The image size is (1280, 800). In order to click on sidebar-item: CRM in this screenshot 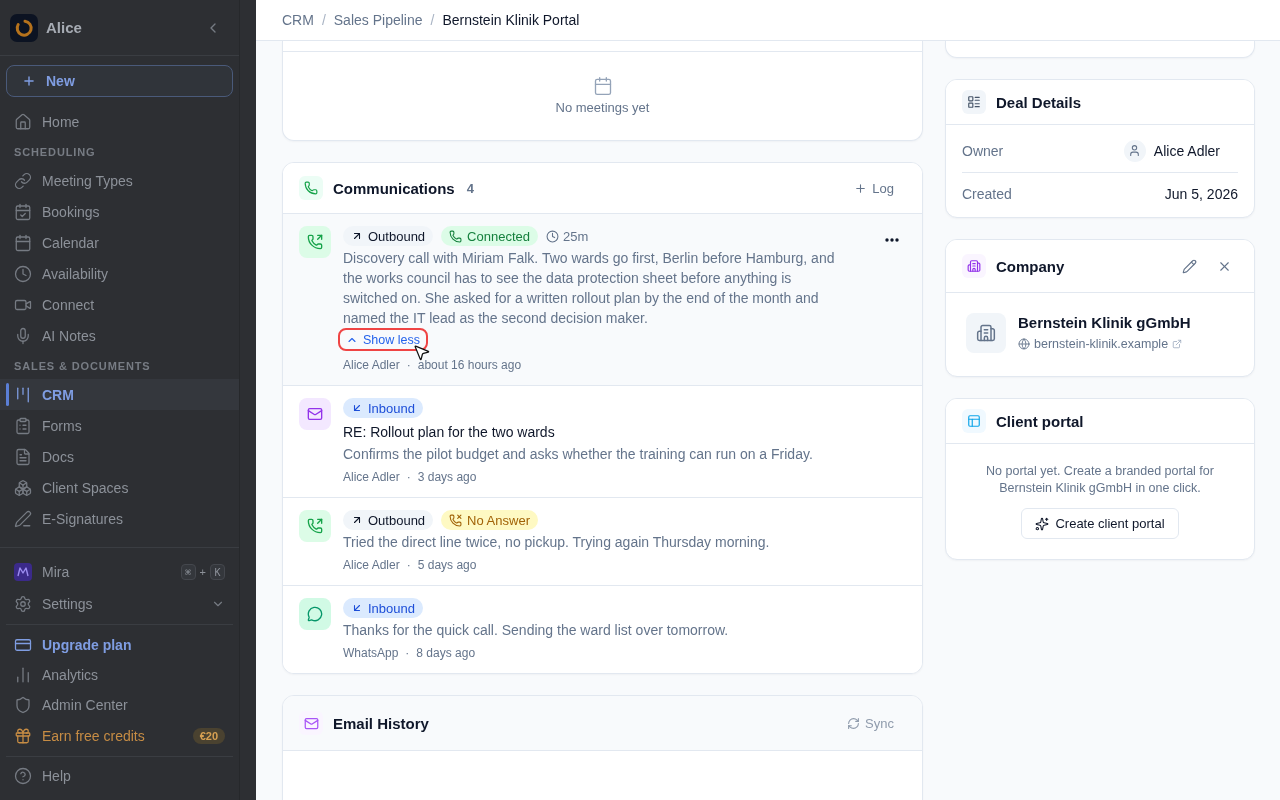, I will do `click(119, 394)`.